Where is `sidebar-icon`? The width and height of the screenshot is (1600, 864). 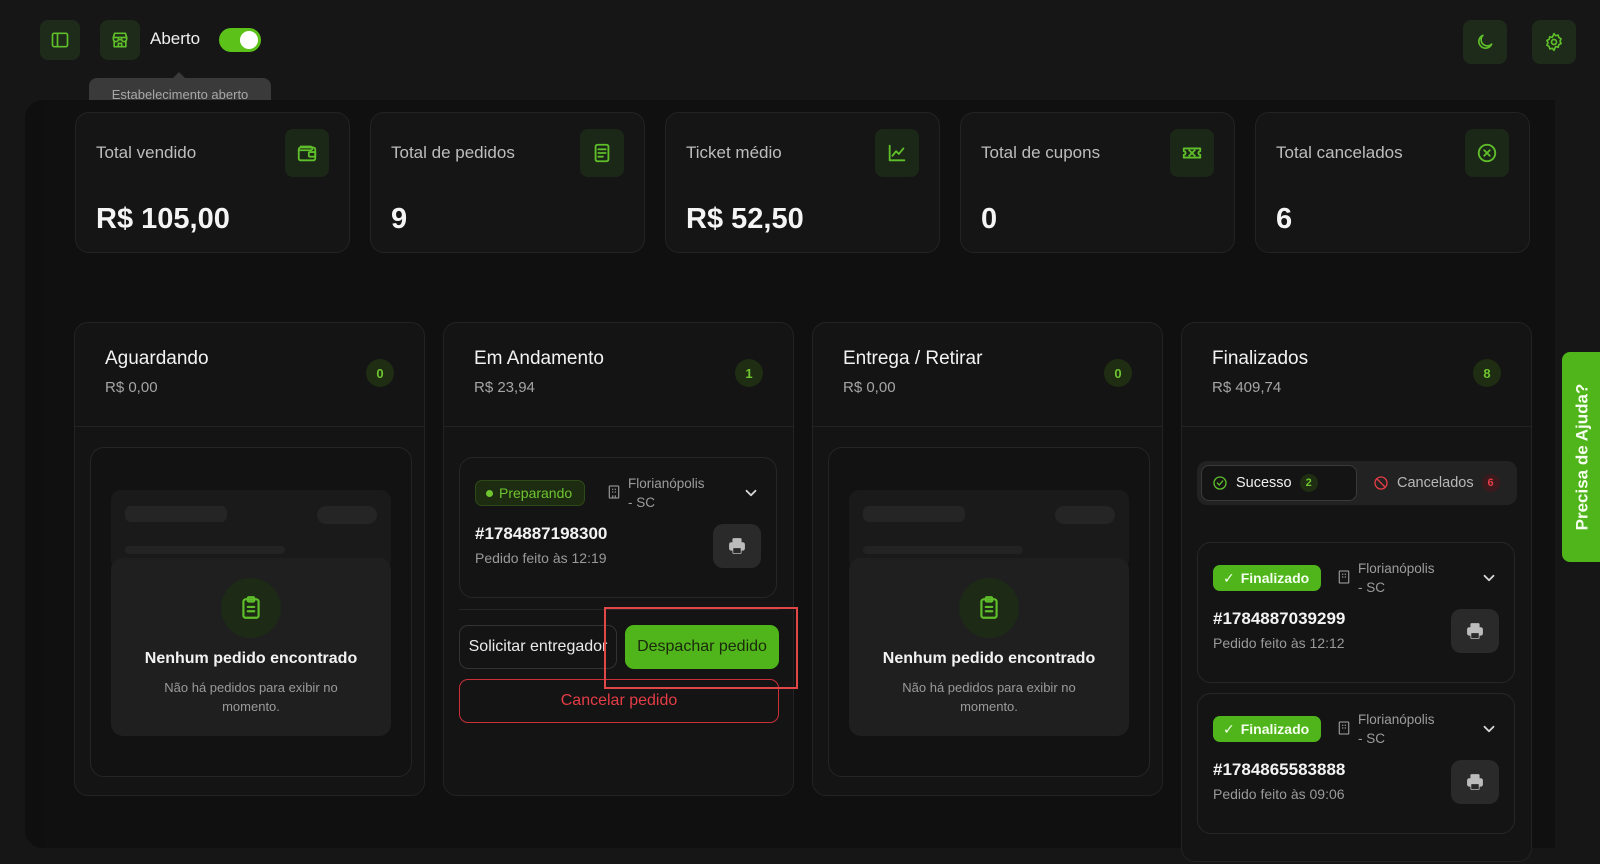
sidebar-icon is located at coordinates (60, 40).